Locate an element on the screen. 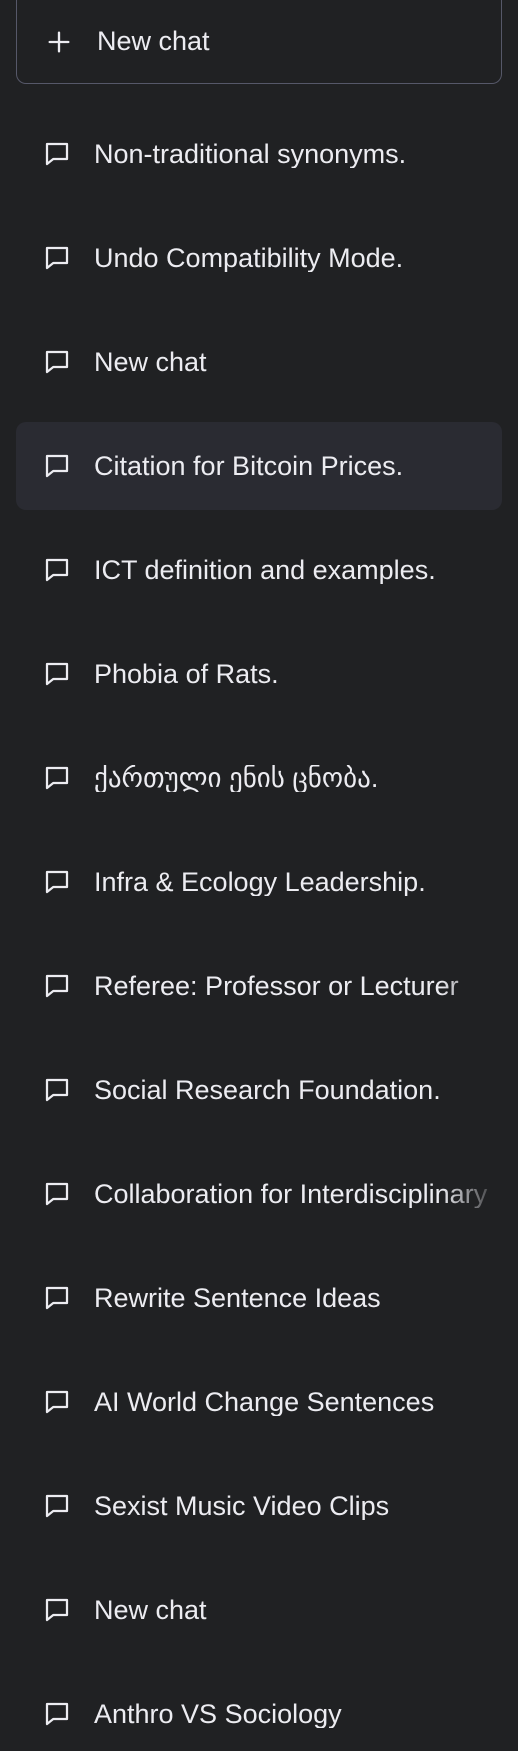  conversation-item: Rewrite Sentence Ideas is located at coordinates (259, 1298).